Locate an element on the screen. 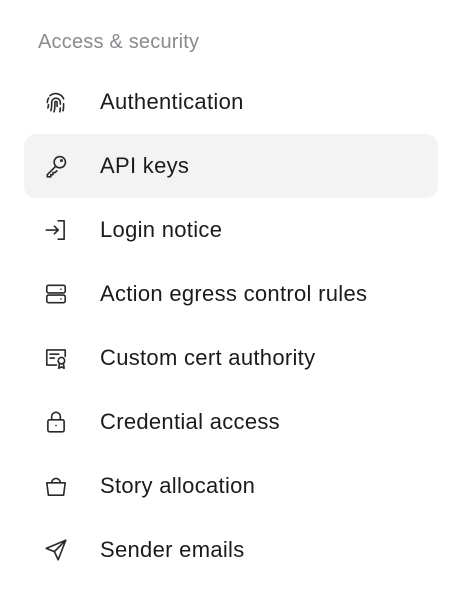 Image resolution: width=474 pixels, height=590 pixels. sidebar-item-label: API keys is located at coordinates (145, 165).